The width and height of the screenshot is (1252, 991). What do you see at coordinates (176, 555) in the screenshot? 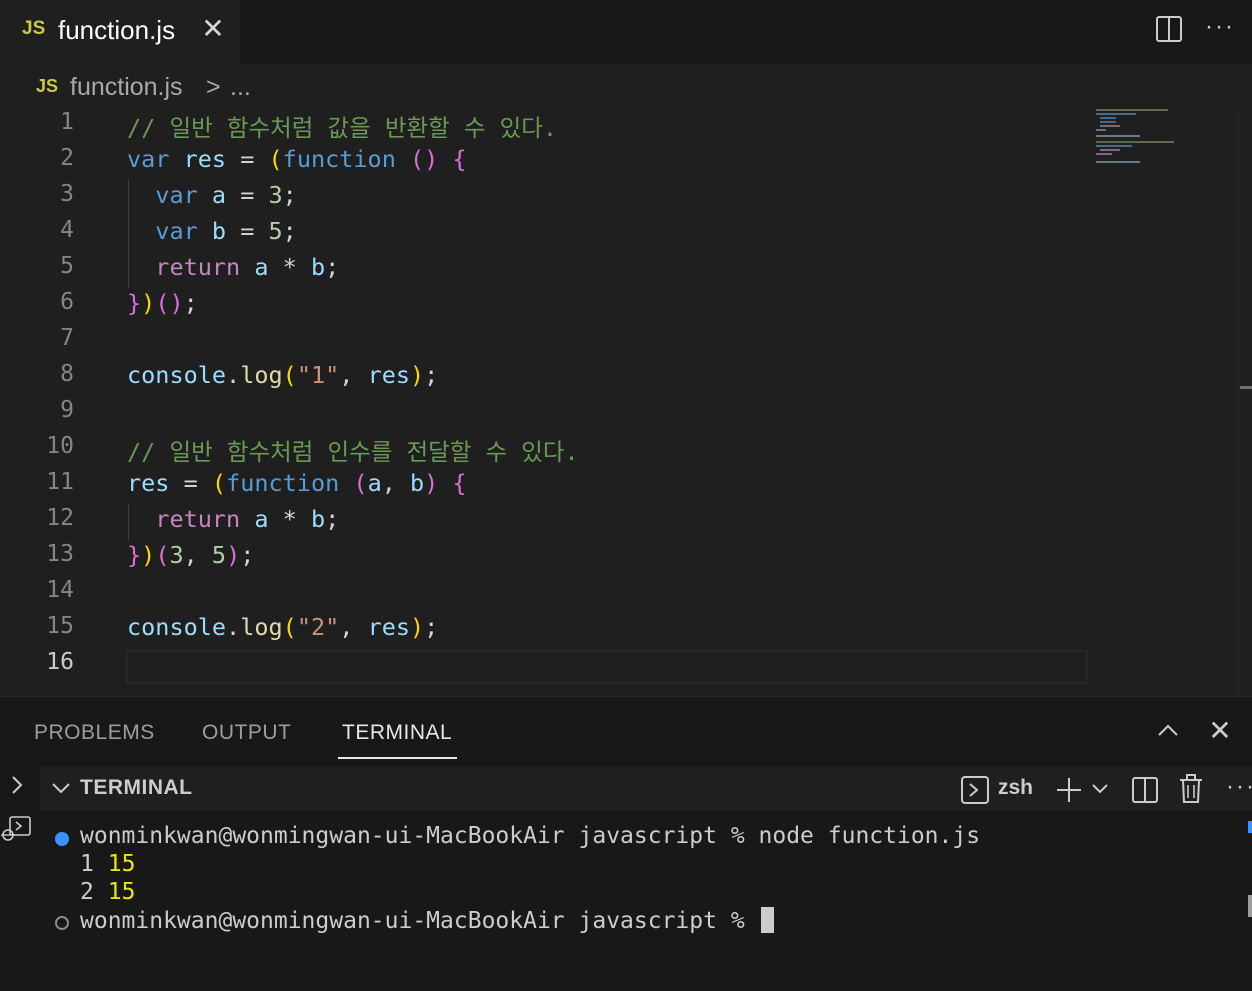
I see `code-token: 3` at bounding box center [176, 555].